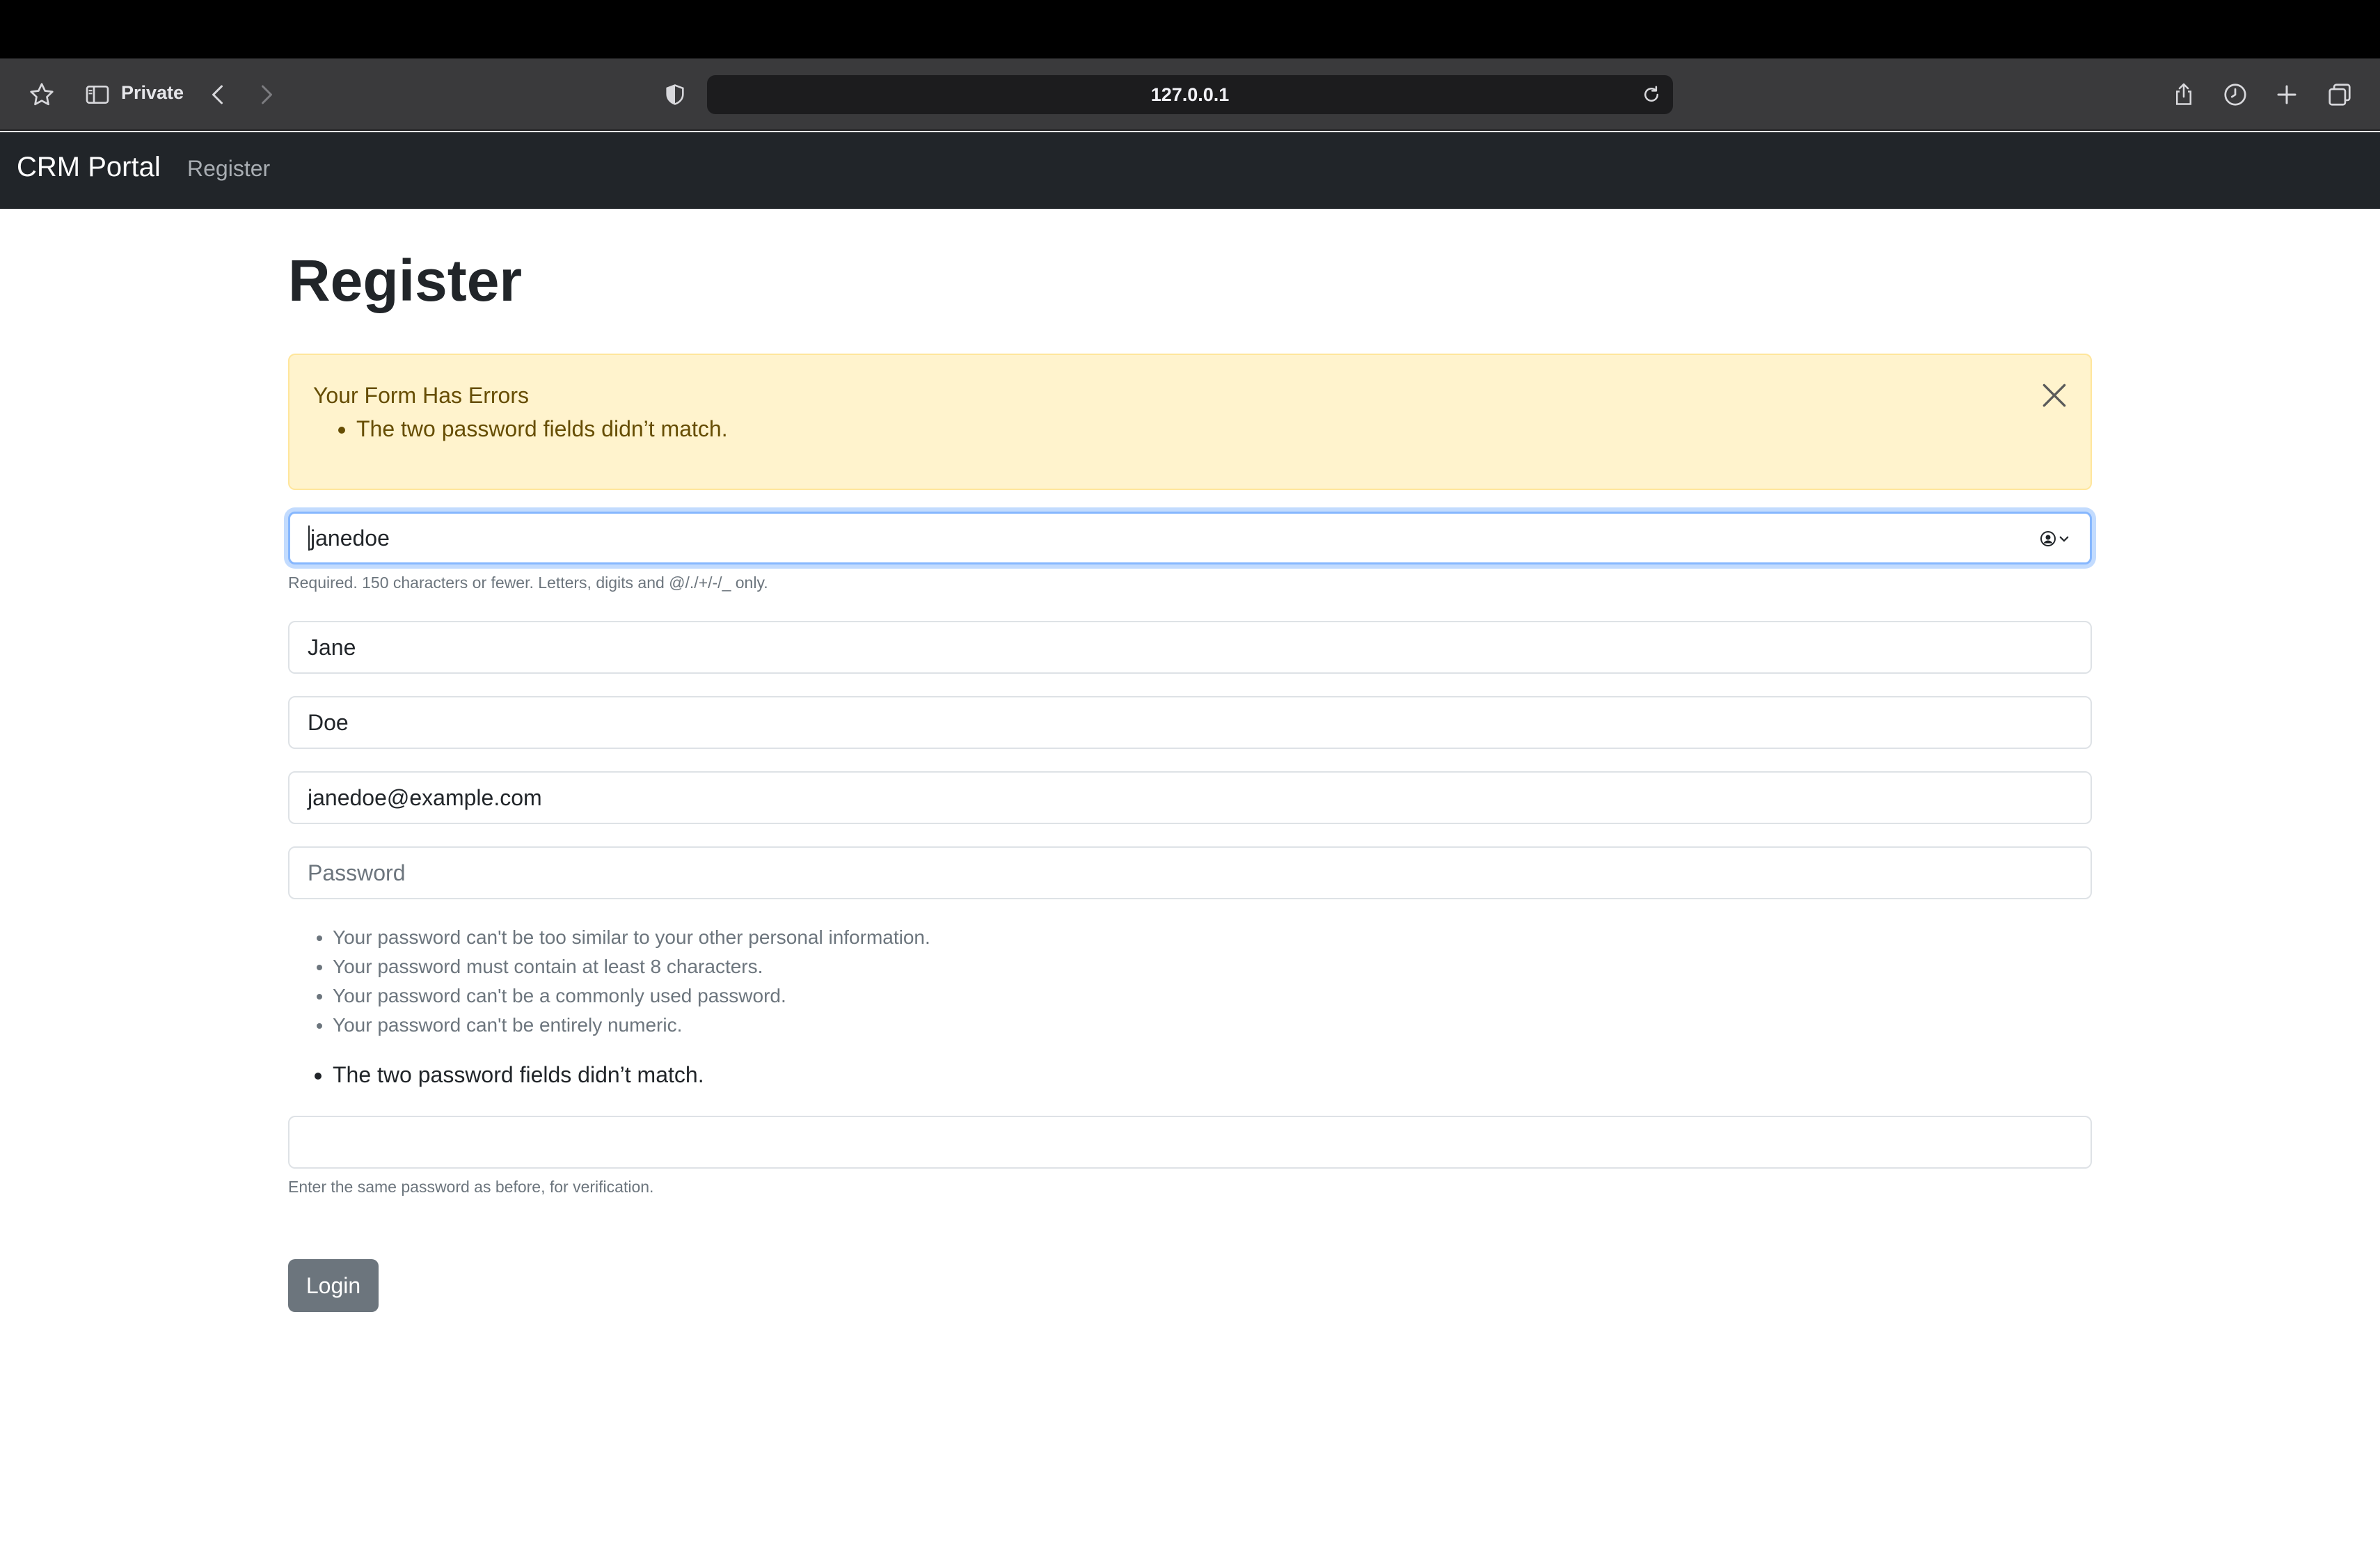 This screenshot has height=1548, width=2380. I want to click on new-tab-icon, so click(2286, 94).